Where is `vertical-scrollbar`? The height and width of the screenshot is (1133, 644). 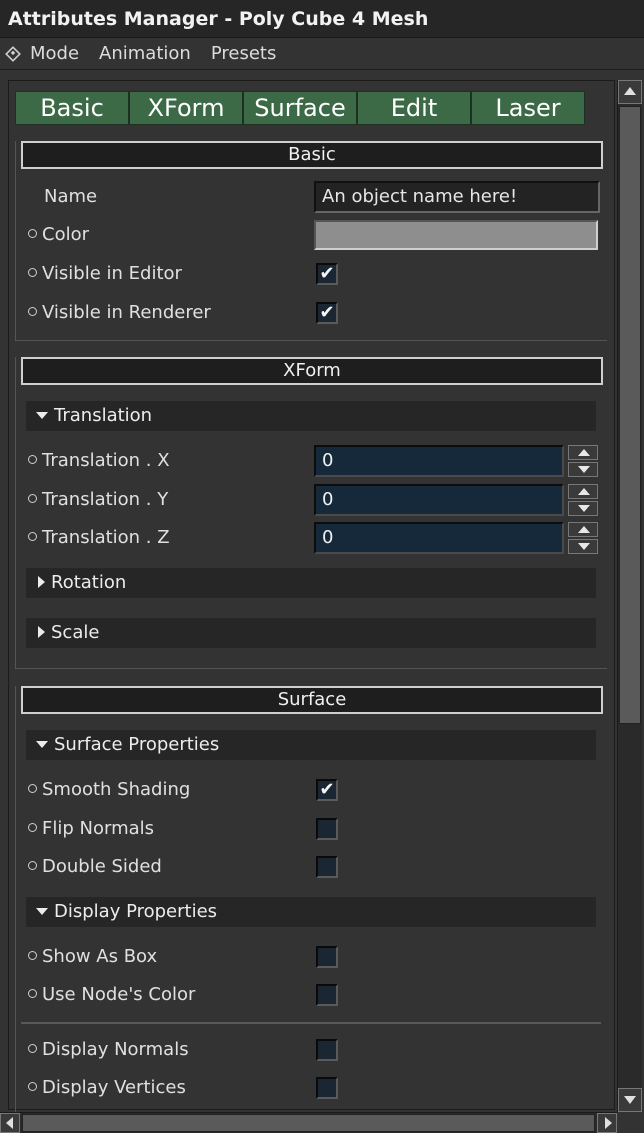
vertical-scrollbar is located at coordinates (629, 596).